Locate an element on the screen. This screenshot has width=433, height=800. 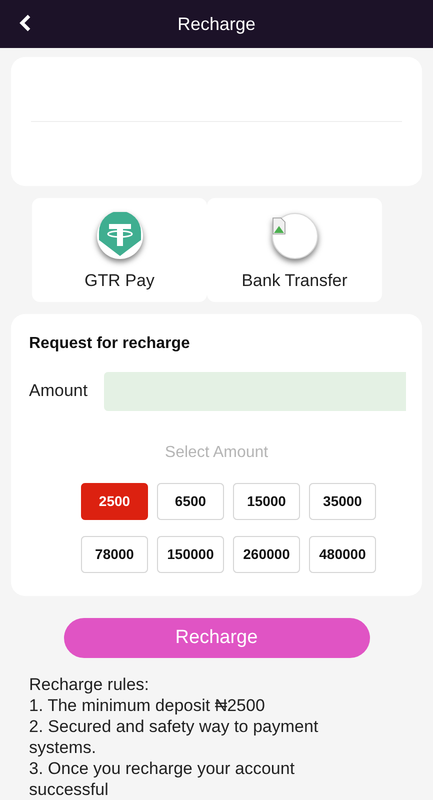
amount-option-button: 6500 is located at coordinates (190, 501).